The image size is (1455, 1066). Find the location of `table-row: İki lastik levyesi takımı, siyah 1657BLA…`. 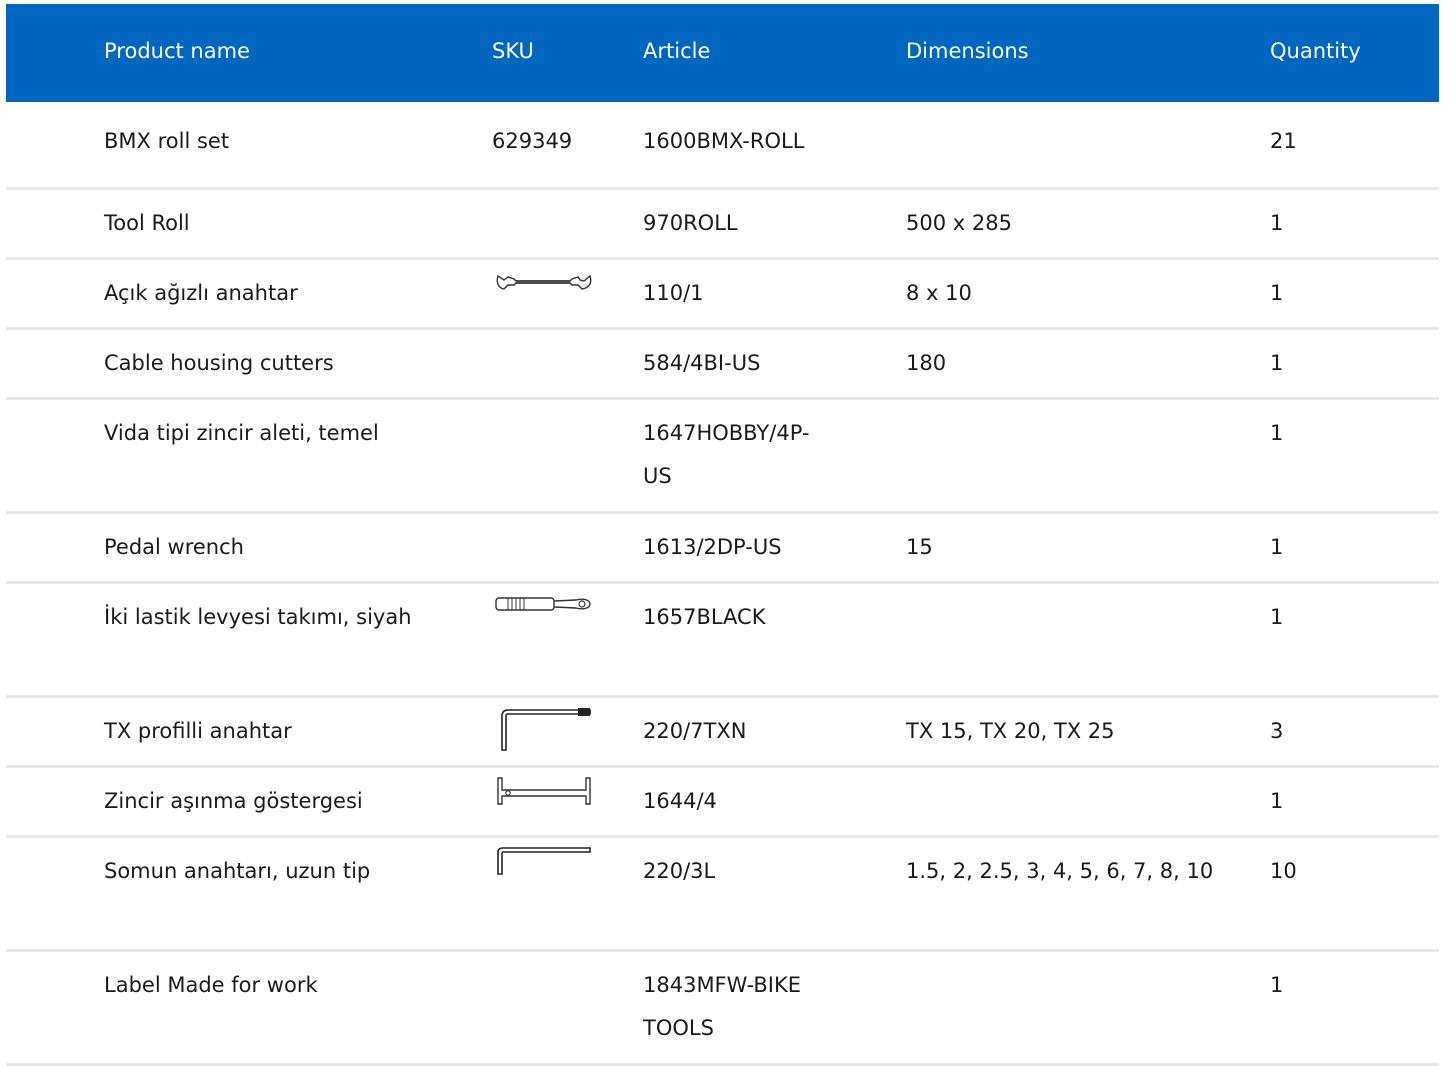

table-row: İki lastik levyesi takımı, siyah 1657BLA… is located at coordinates (722, 641).